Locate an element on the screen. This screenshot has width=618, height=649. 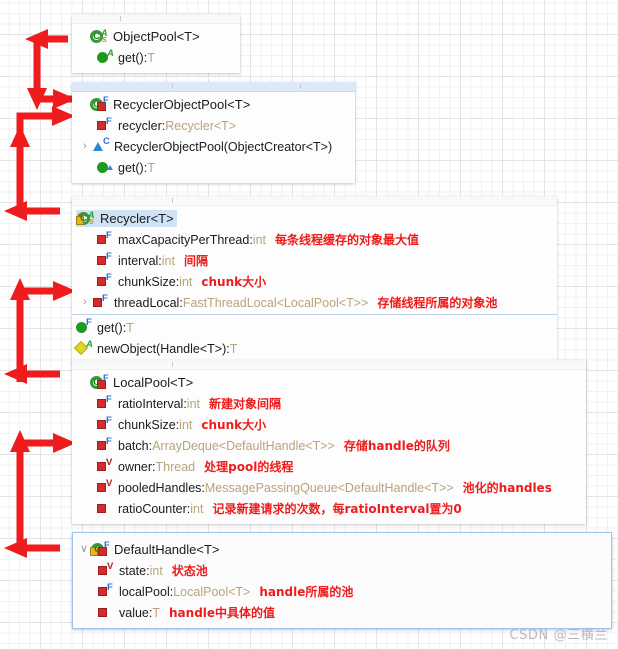
twisty-icon: ∨ is located at coordinates (84, 549).